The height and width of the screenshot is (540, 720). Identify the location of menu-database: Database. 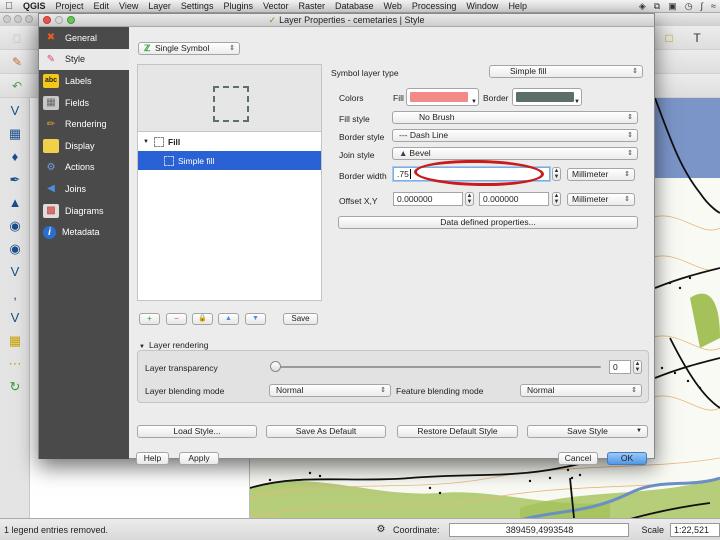
(354, 6).